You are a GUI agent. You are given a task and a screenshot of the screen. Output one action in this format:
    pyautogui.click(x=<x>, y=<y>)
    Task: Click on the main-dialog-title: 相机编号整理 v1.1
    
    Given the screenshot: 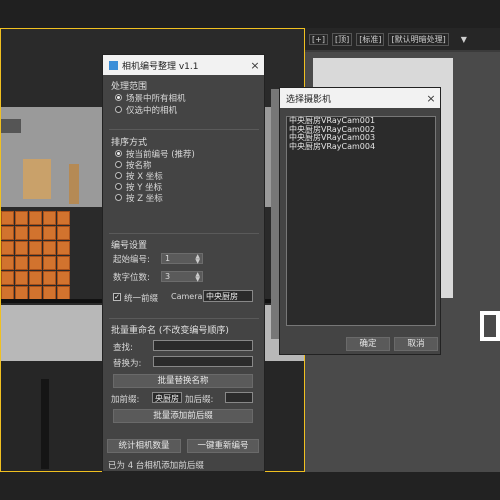 What is the action you would take?
    pyautogui.click(x=160, y=66)
    